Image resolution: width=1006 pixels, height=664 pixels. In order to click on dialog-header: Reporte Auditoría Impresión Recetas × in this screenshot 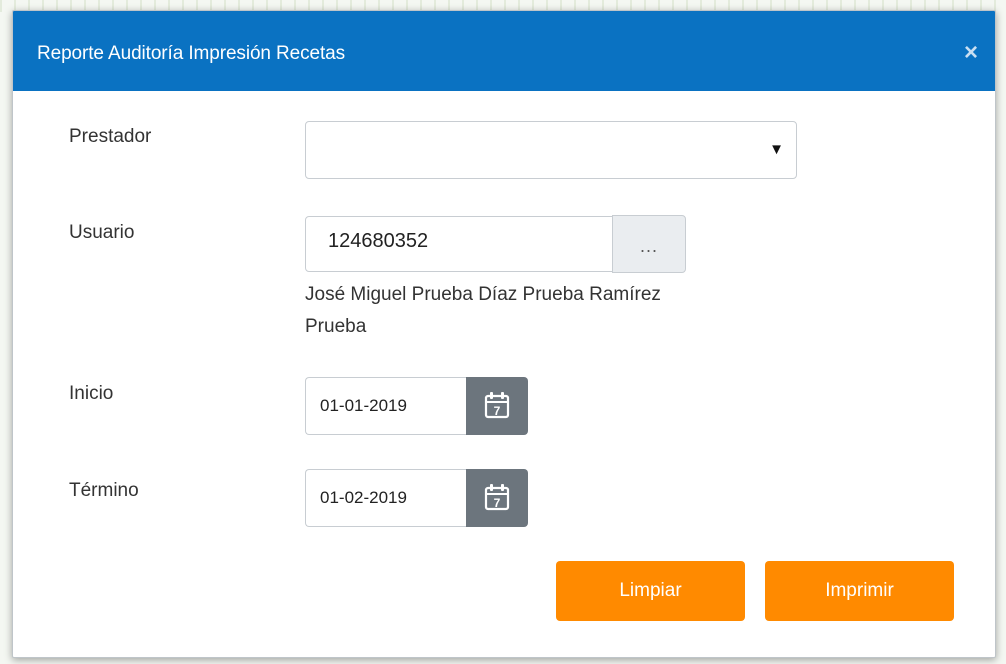, I will do `click(504, 51)`.